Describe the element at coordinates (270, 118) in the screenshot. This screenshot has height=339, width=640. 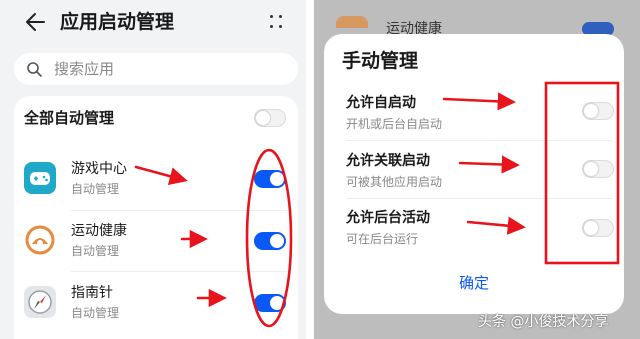
I see `all-auto-manage-toggle` at that location.